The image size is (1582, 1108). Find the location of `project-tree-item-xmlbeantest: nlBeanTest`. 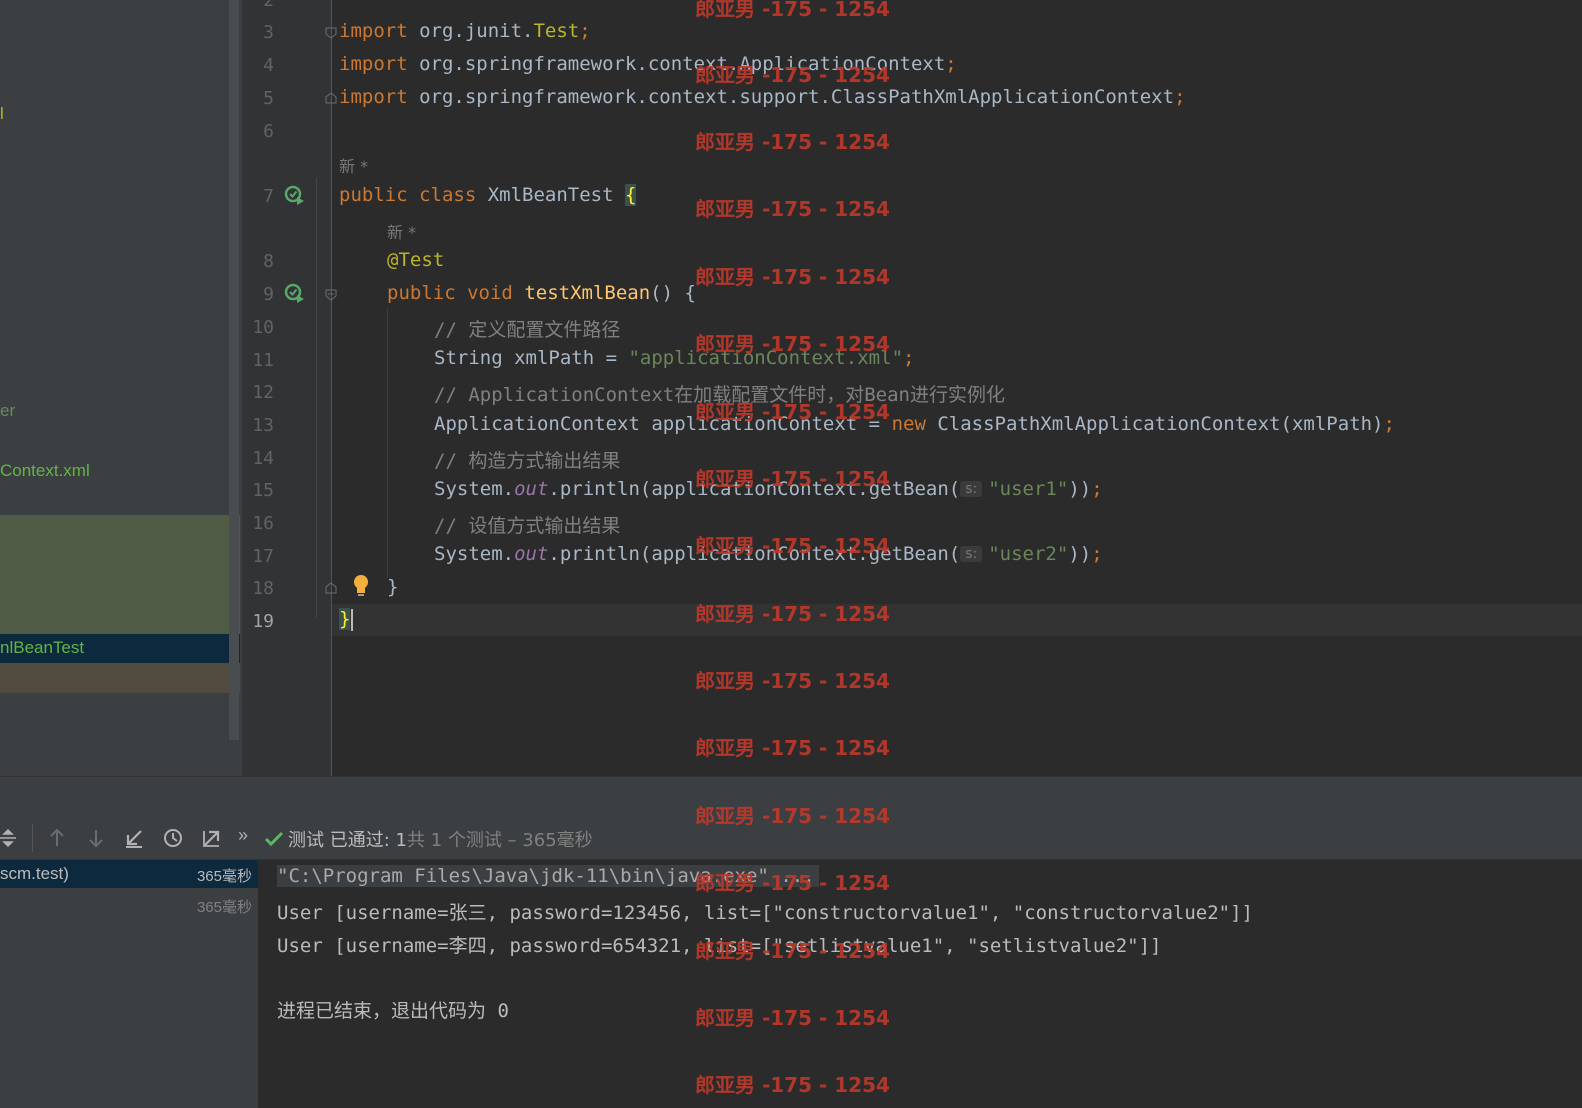

project-tree-item-xmlbeantest: nlBeanTest is located at coordinates (42, 648).